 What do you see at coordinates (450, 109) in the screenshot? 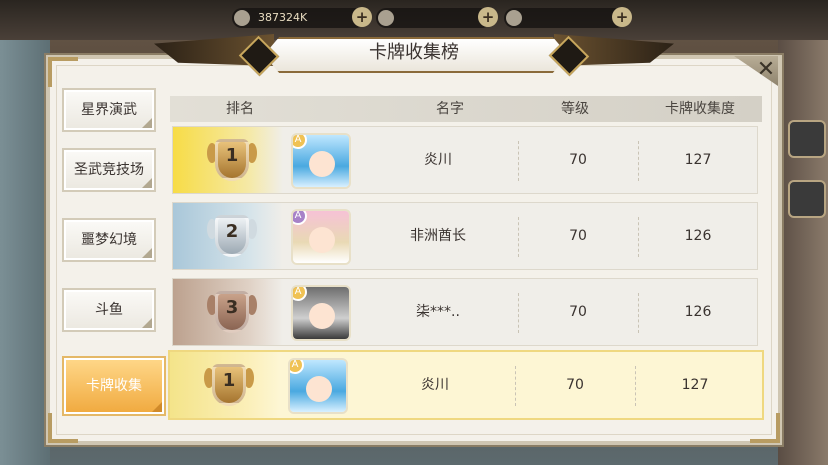
I see `header-name: 名字` at bounding box center [450, 109].